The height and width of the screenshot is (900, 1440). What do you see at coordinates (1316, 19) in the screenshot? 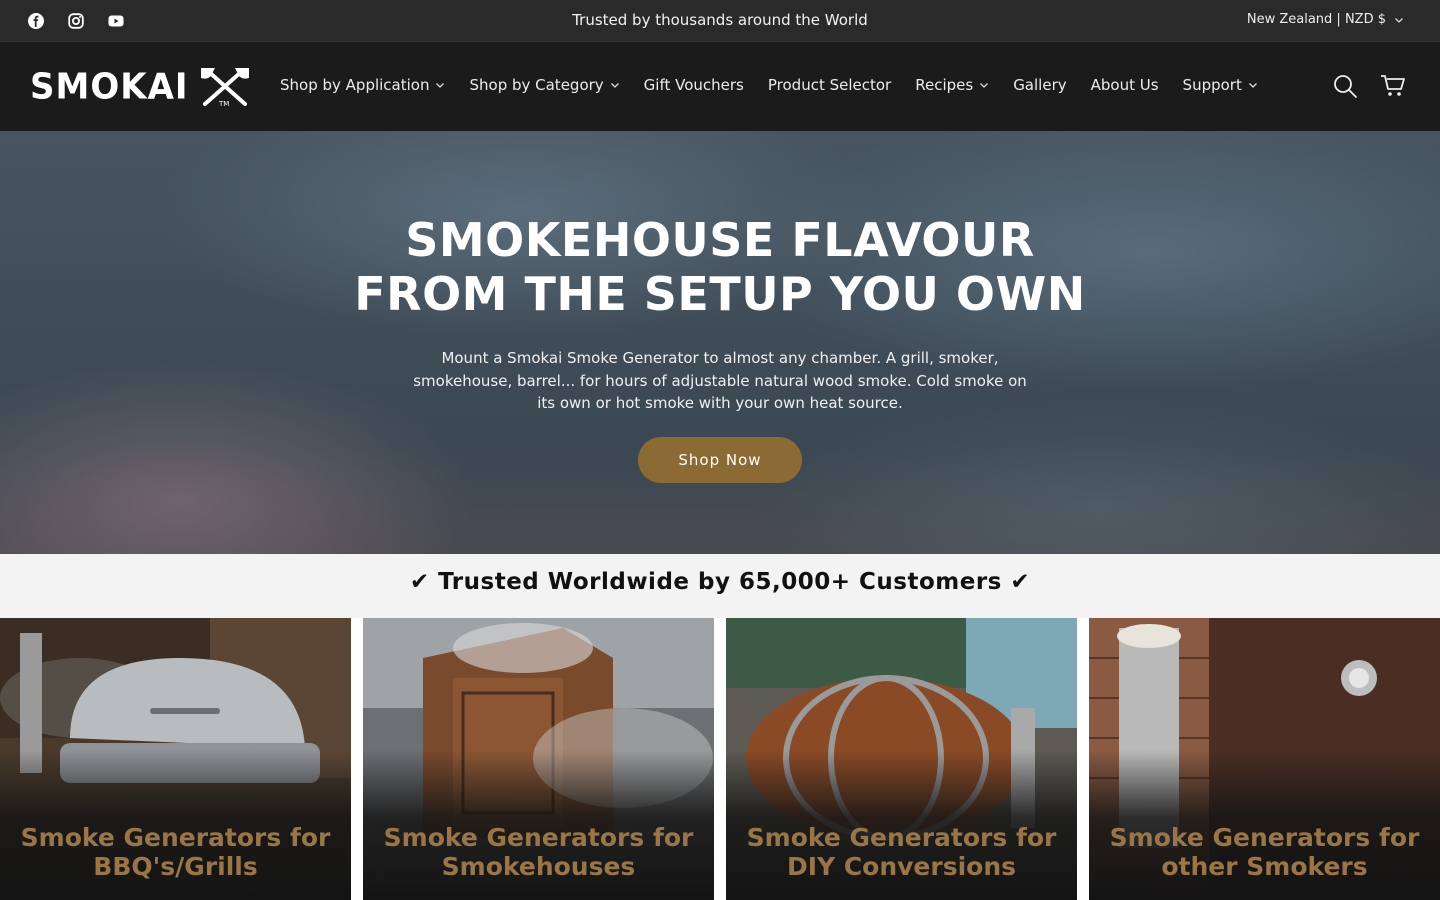
I see `country-selector-label: New Zealand | NZD $` at bounding box center [1316, 19].